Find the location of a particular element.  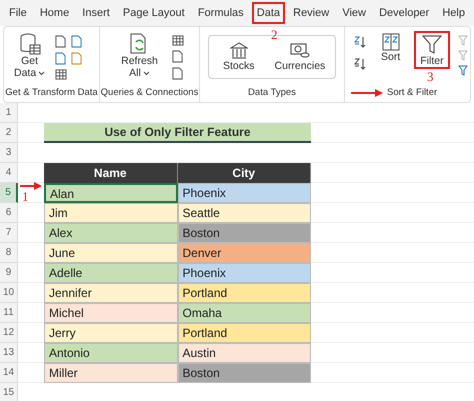

group-label: Get & Transform Data is located at coordinates (51, 93).